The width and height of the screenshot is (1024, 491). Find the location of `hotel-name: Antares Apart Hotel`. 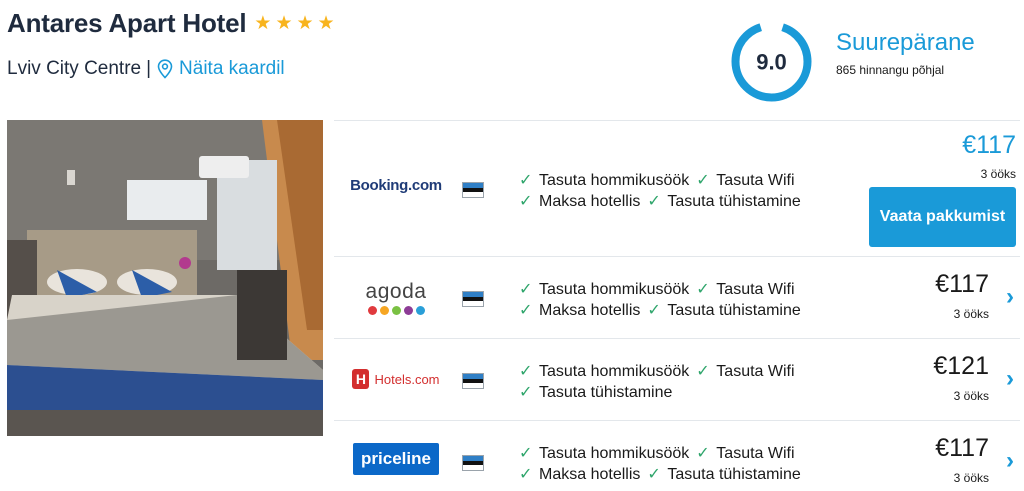

hotel-name: Antares Apart Hotel is located at coordinates (127, 23).